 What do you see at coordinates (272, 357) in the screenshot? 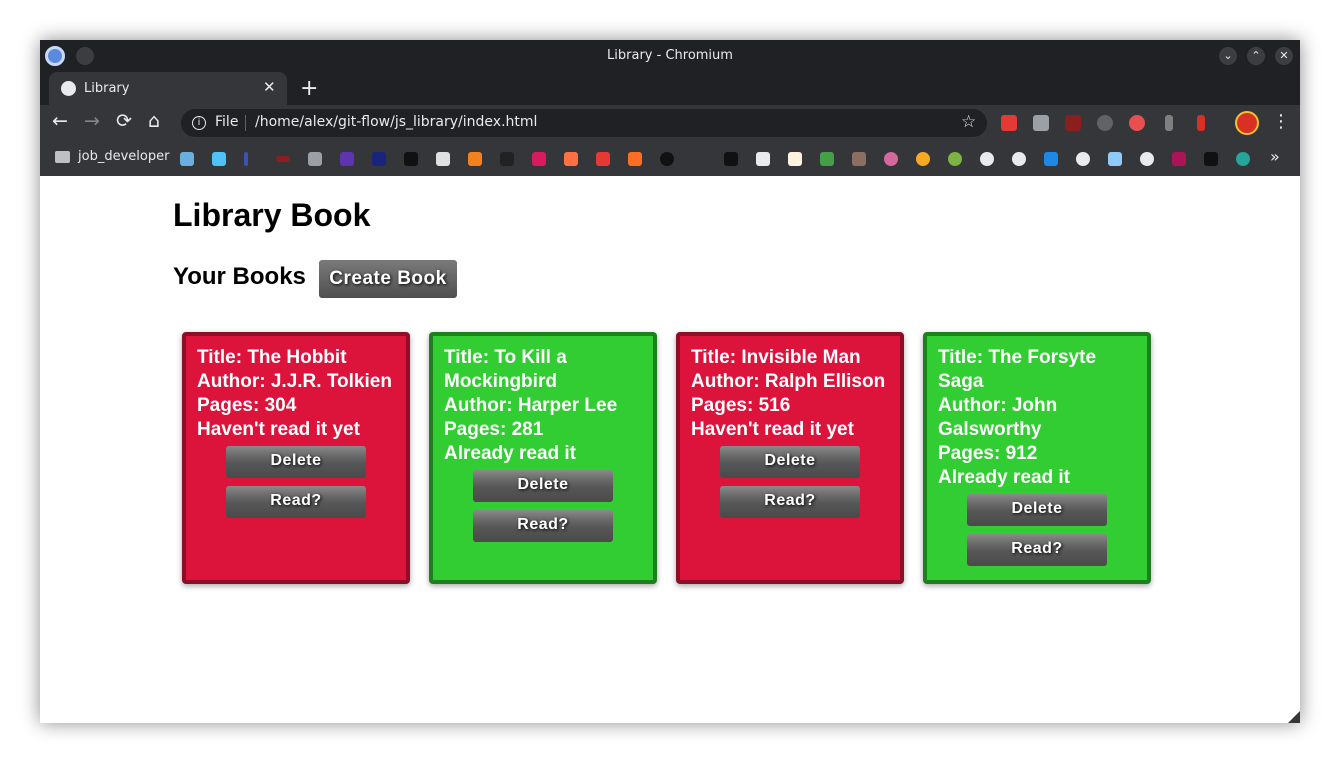
I see `book-title: Title: The Hobbit` at bounding box center [272, 357].